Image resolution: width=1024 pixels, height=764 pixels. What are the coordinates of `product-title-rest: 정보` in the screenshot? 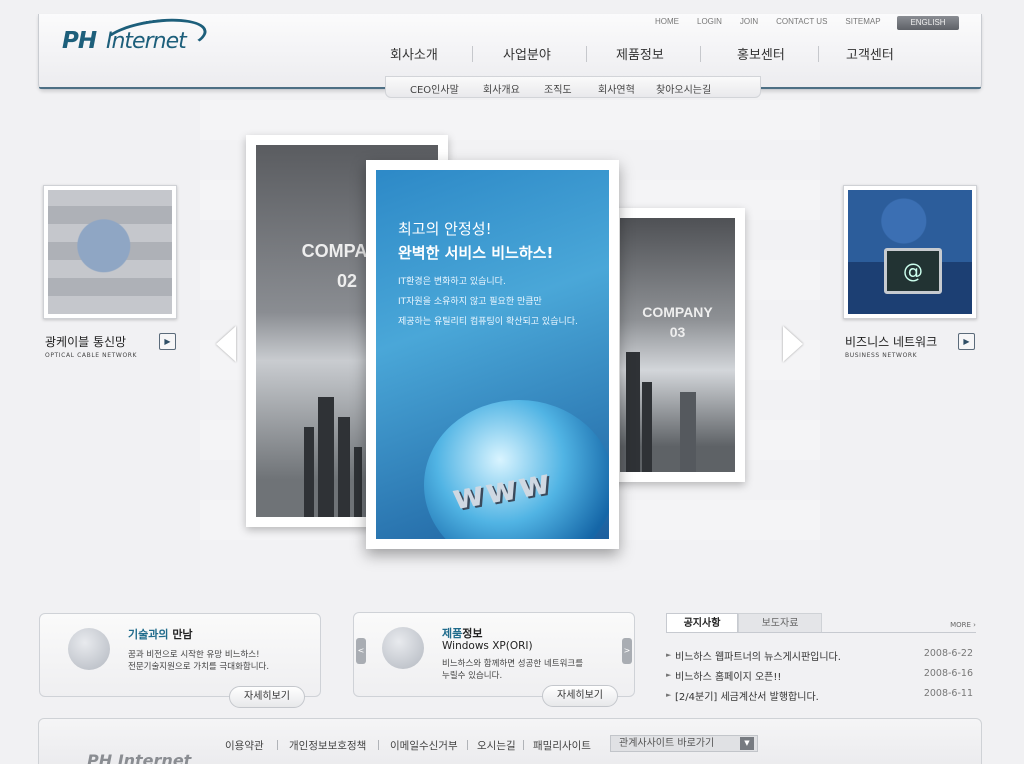 It's located at (472, 633).